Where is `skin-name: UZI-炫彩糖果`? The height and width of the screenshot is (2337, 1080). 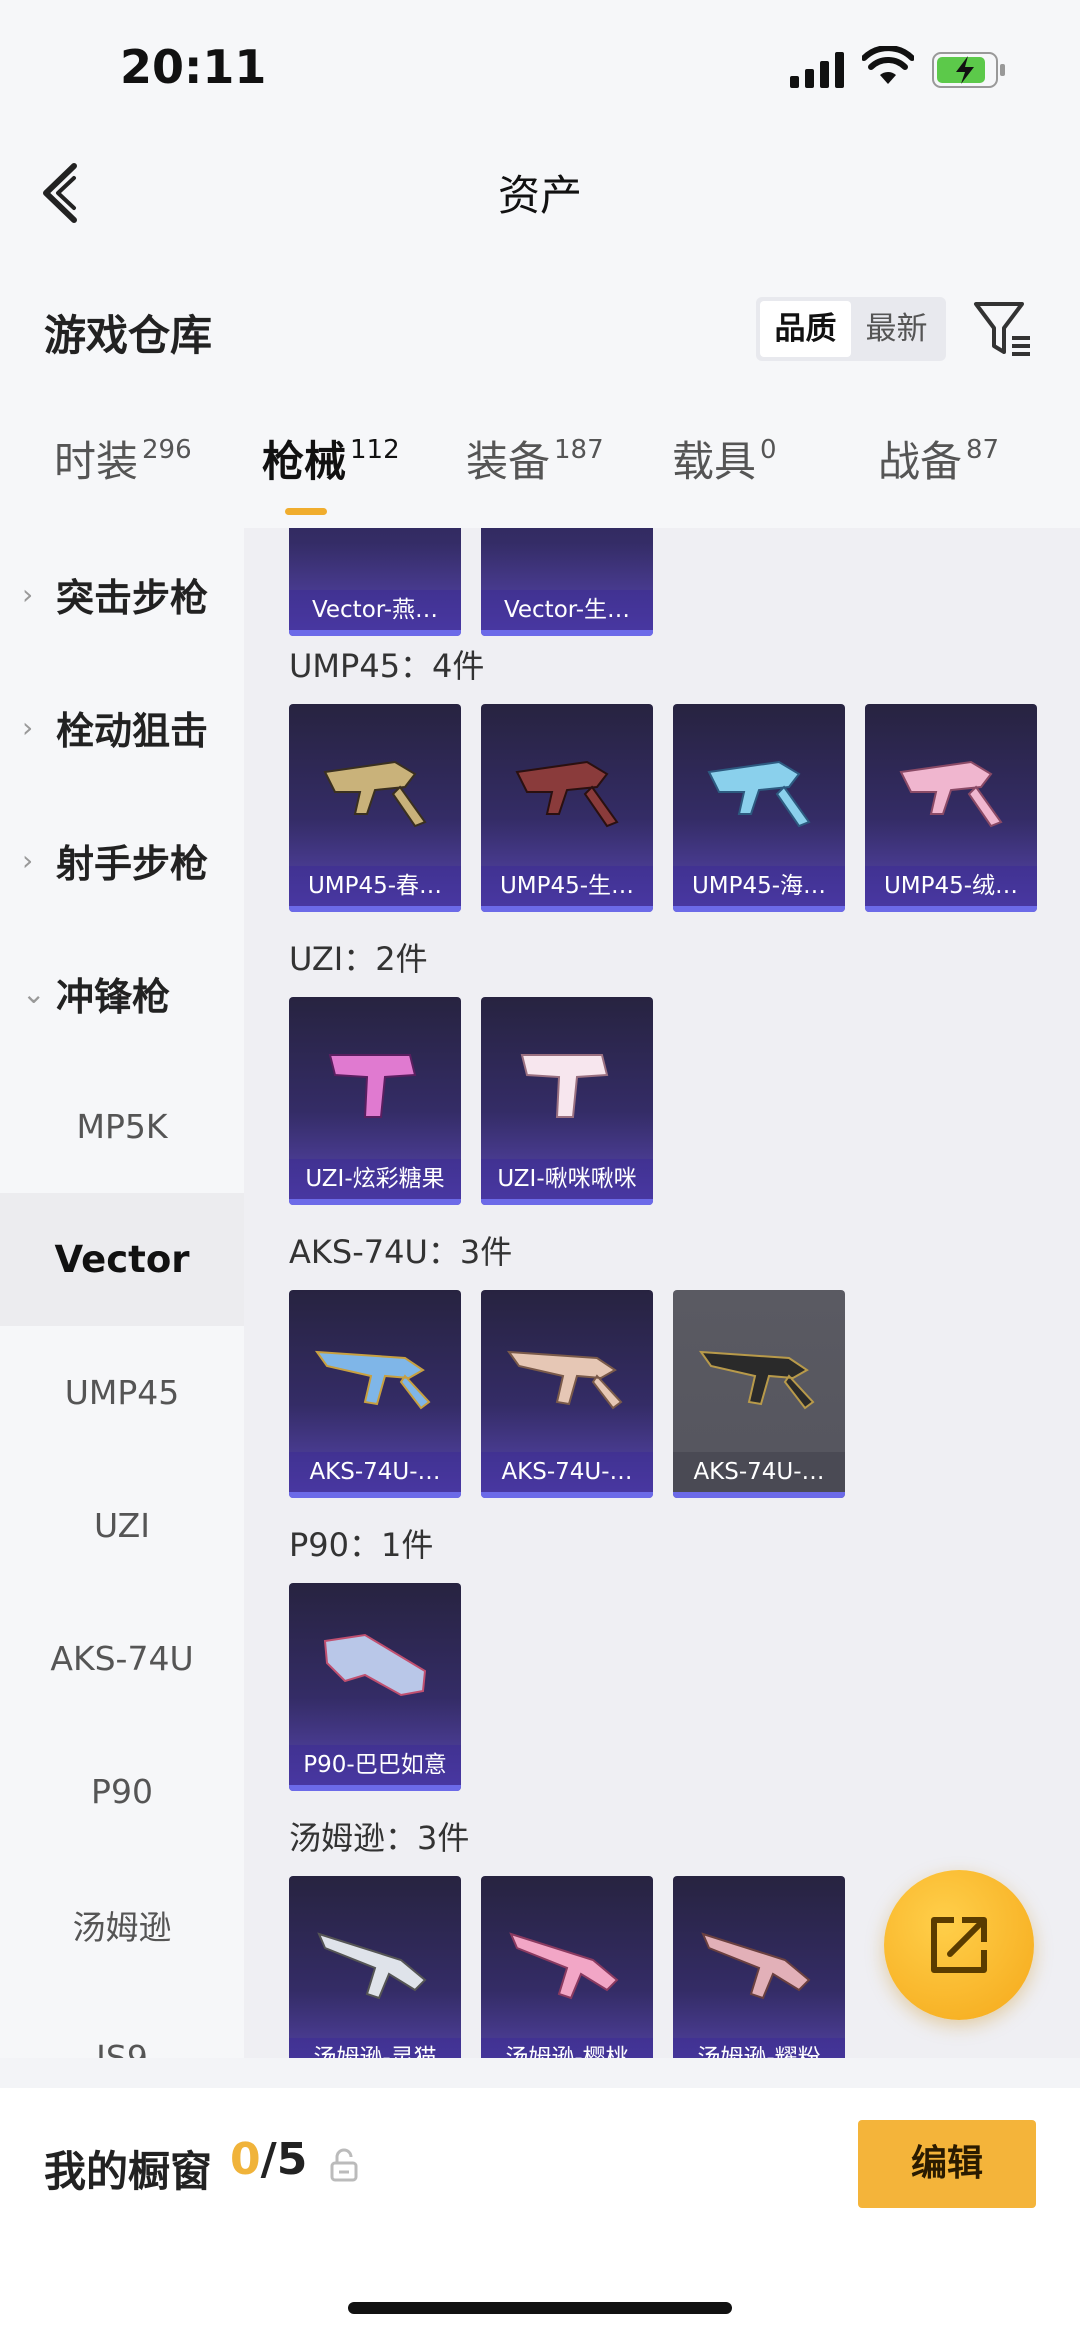 skin-name: UZI-炫彩糖果 is located at coordinates (375, 1179).